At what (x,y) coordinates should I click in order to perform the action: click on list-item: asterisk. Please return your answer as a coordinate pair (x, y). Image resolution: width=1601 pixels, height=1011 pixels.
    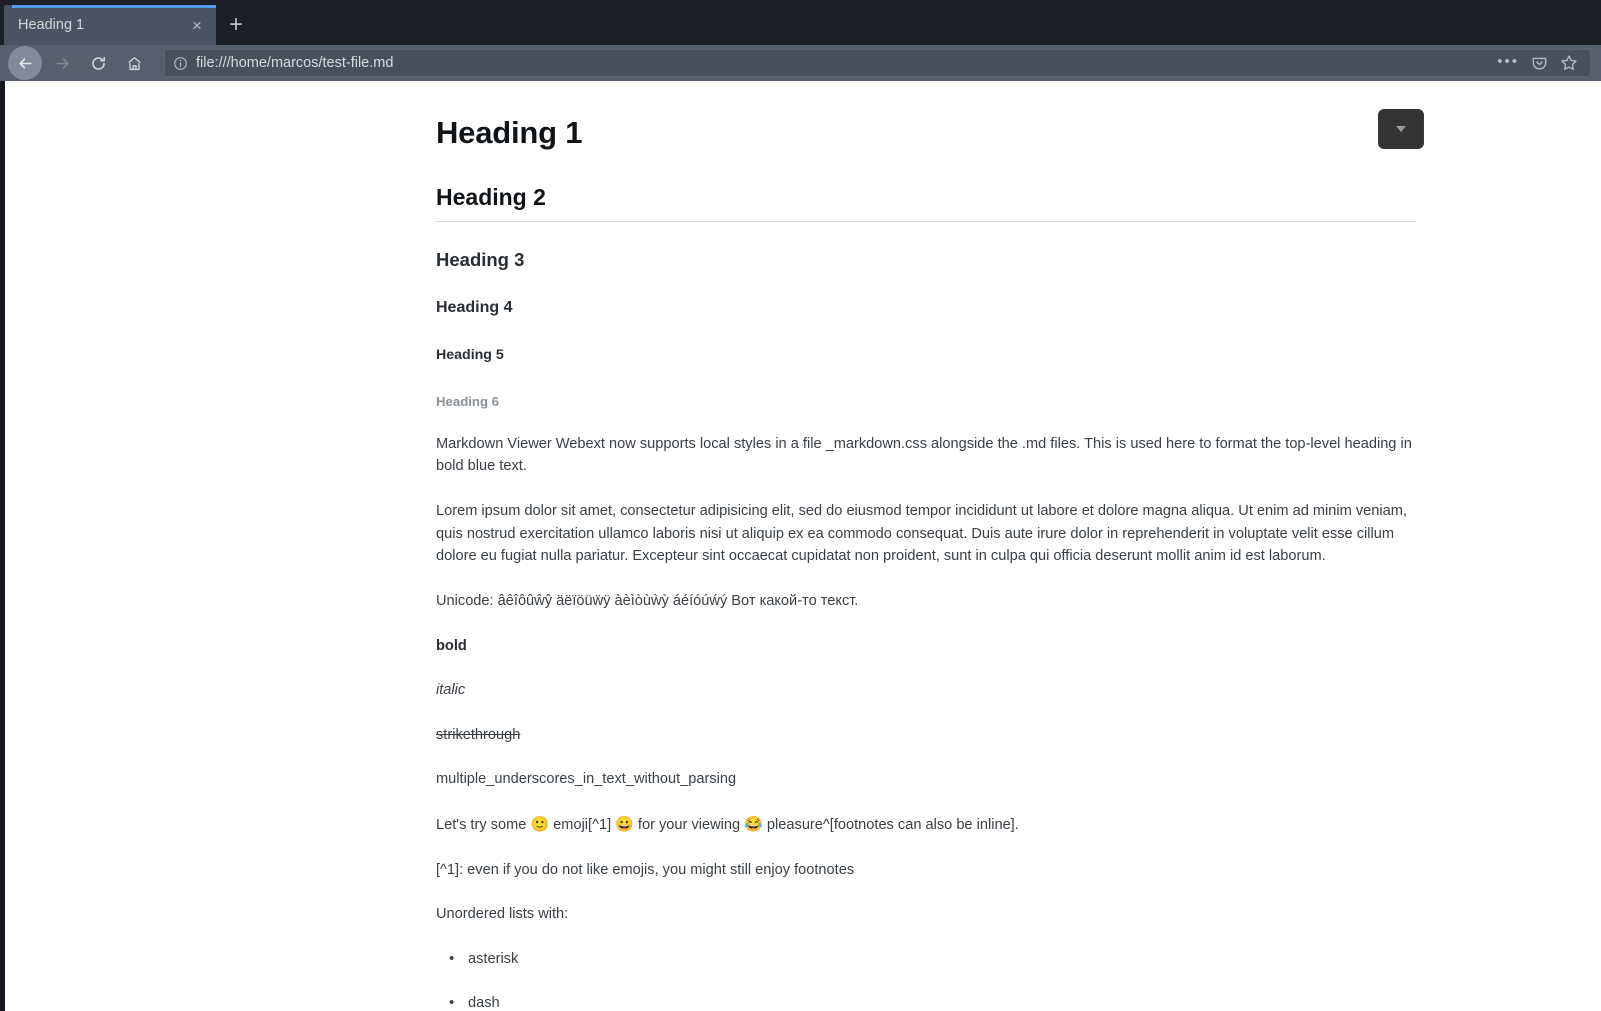
    Looking at the image, I should click on (932, 959).